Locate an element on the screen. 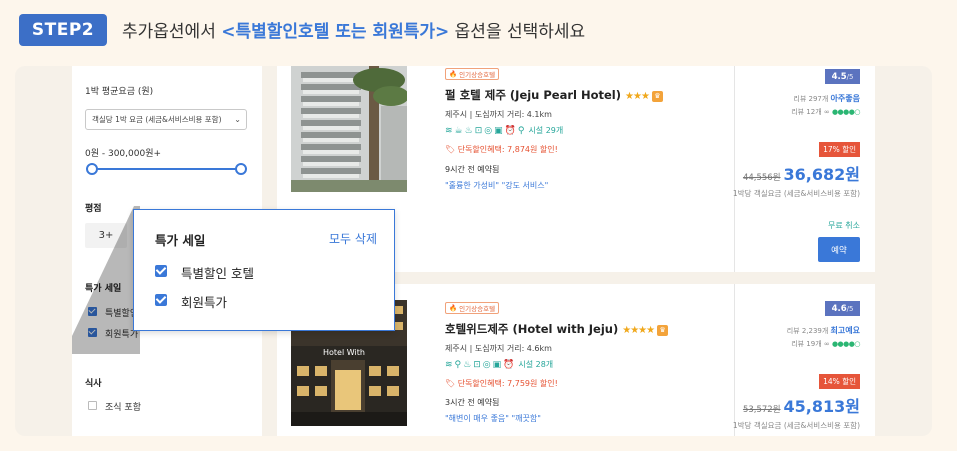 This screenshot has width=957, height=451. popup-member-price-checkbox is located at coordinates (161, 300).